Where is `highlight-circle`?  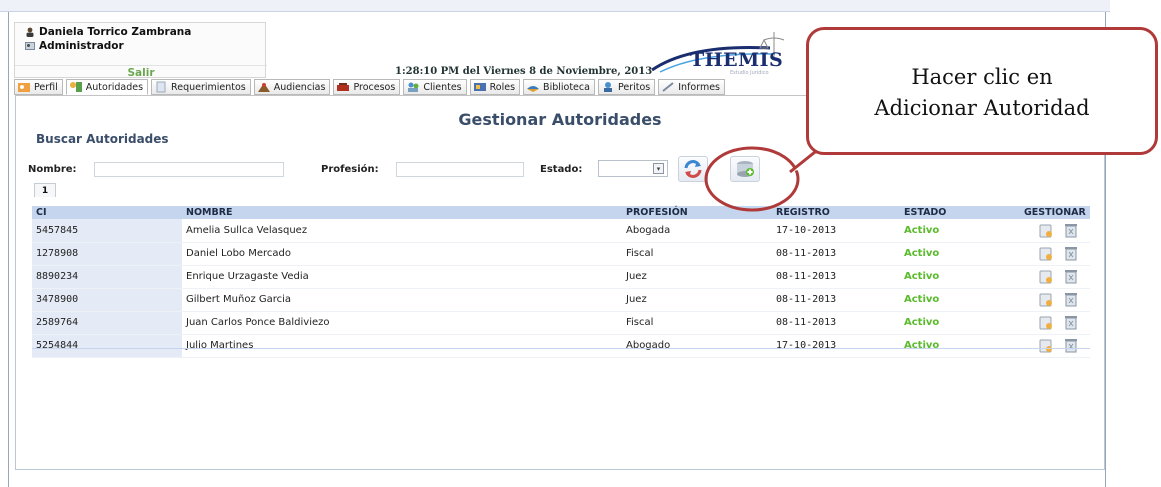
highlight-circle is located at coordinates (752, 179).